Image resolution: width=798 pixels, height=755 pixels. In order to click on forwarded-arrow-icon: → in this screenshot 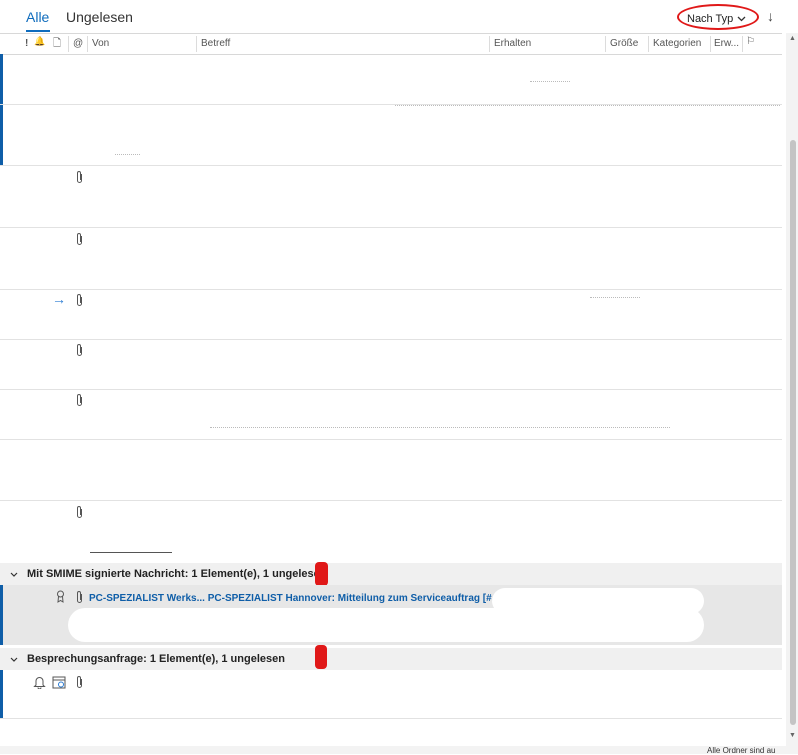, I will do `click(59, 299)`.